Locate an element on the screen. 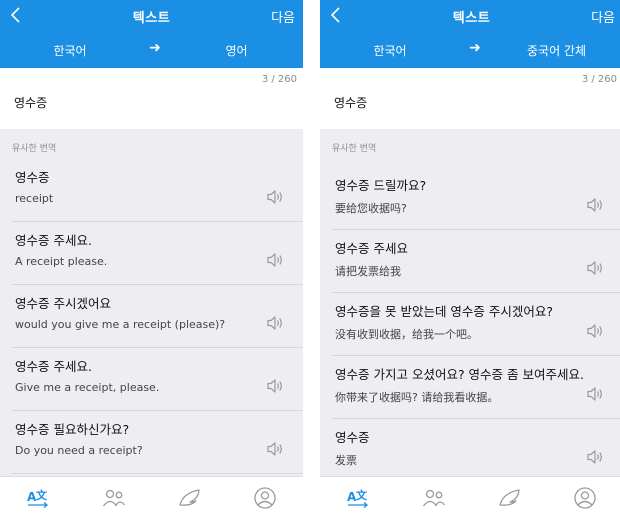  list-item: 영수증 주세요 请把发票给我 is located at coordinates (470, 261).